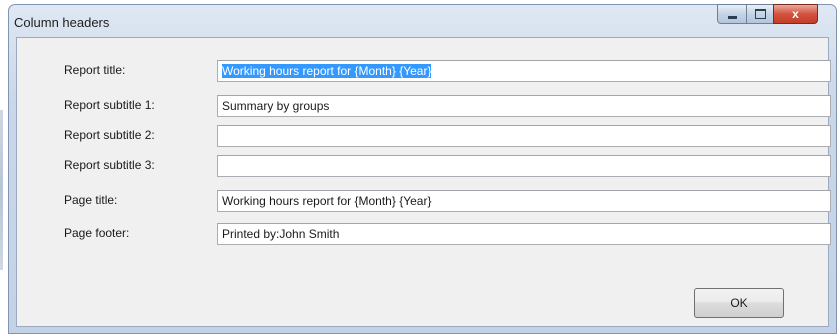 This screenshot has height=334, width=837. Describe the element at coordinates (524, 136) in the screenshot. I see `report-subtitle-2-field` at that location.